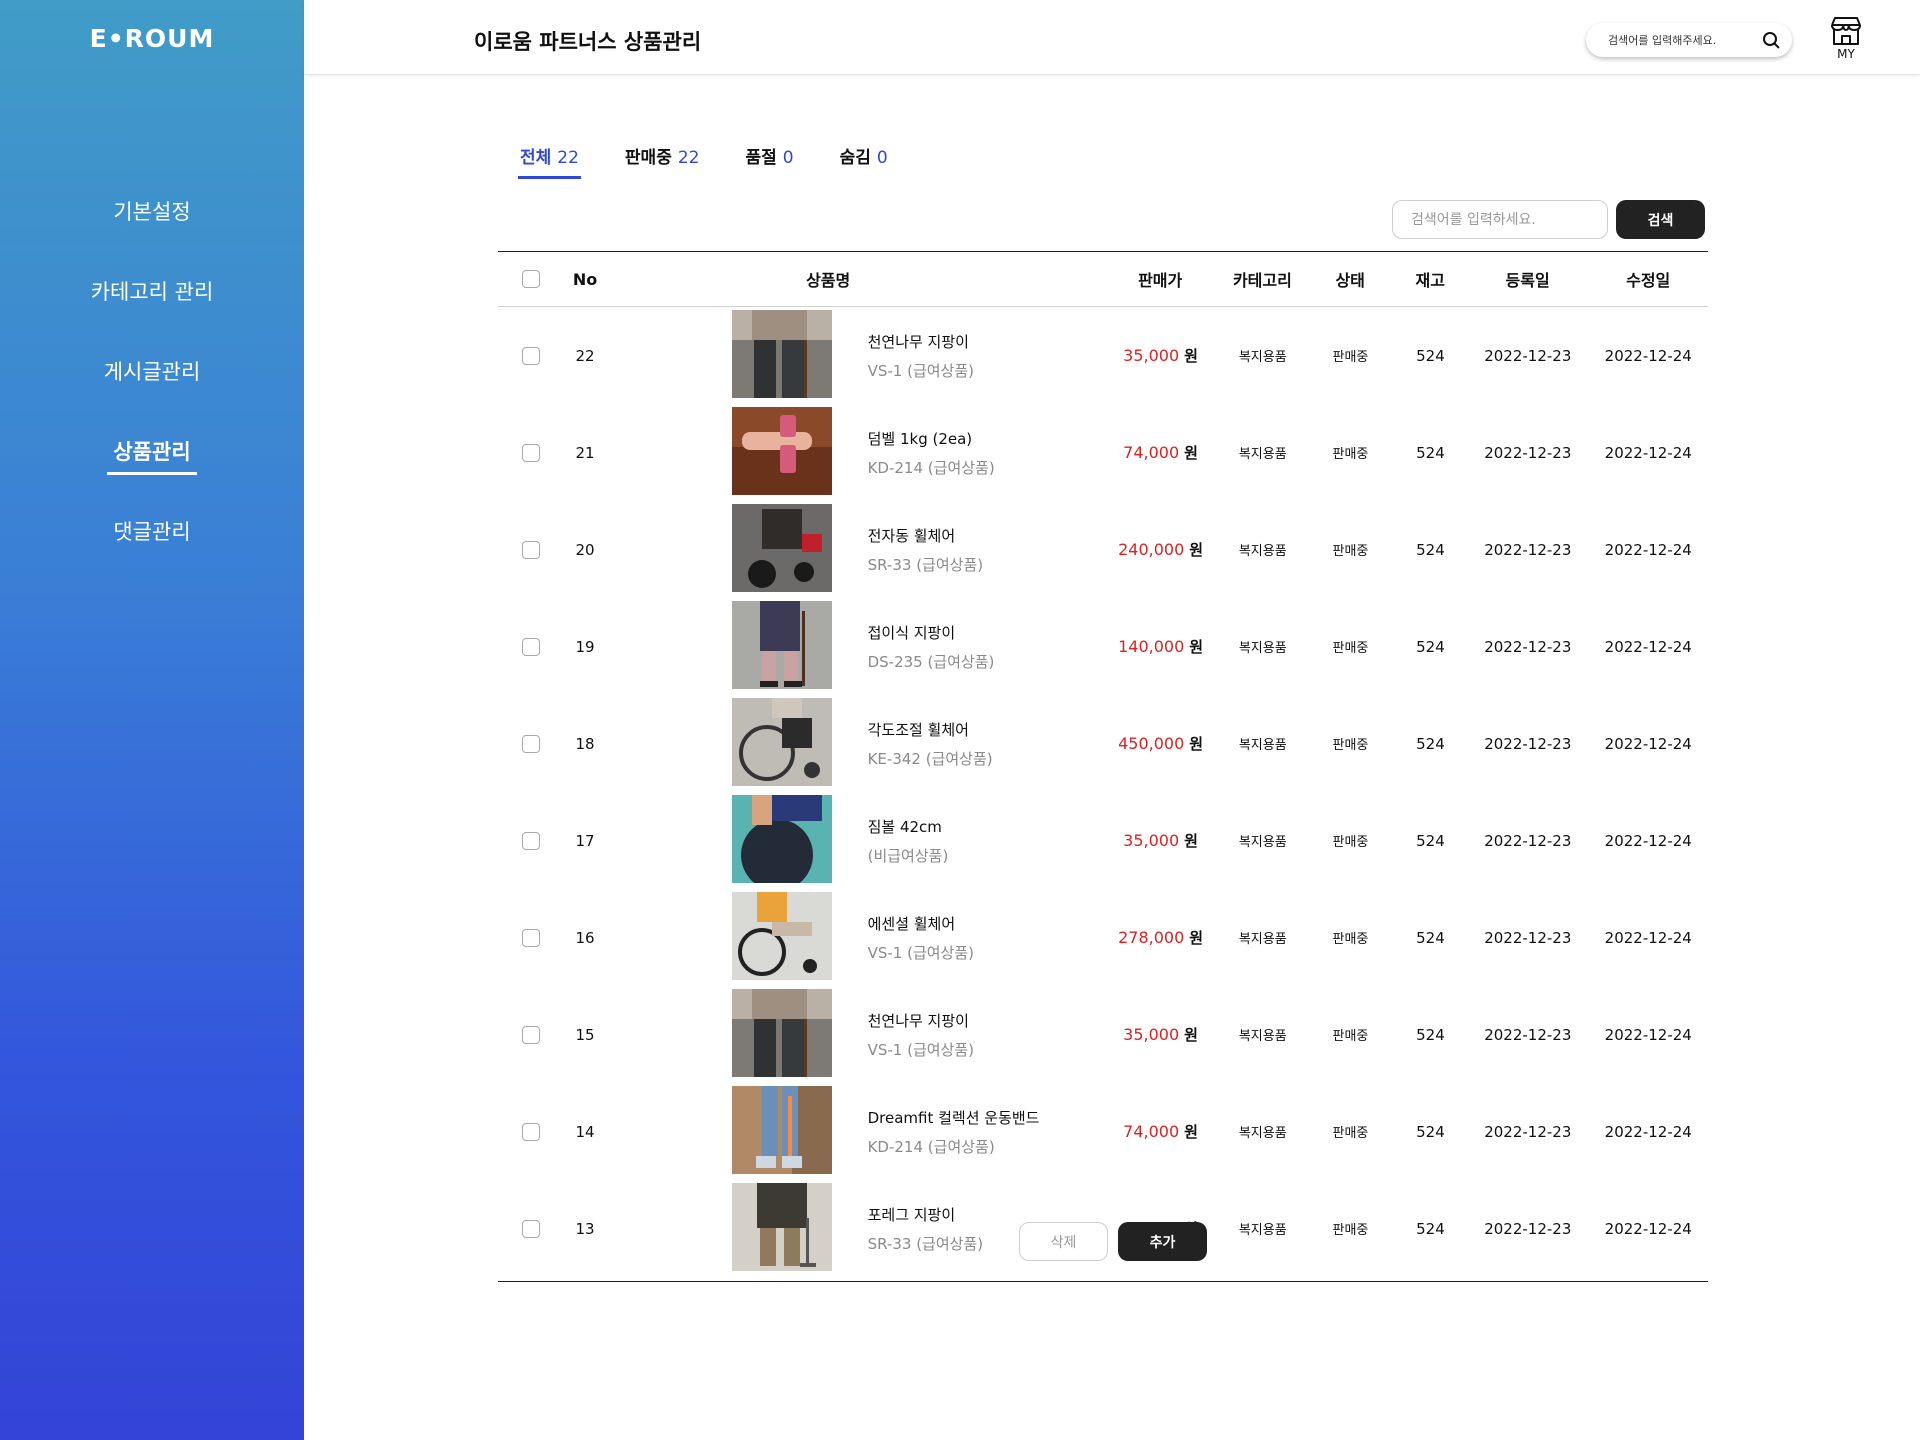  Describe the element at coordinates (152, 470) in the screenshot. I see `sidebar-item-product-management: 상품관리` at that location.